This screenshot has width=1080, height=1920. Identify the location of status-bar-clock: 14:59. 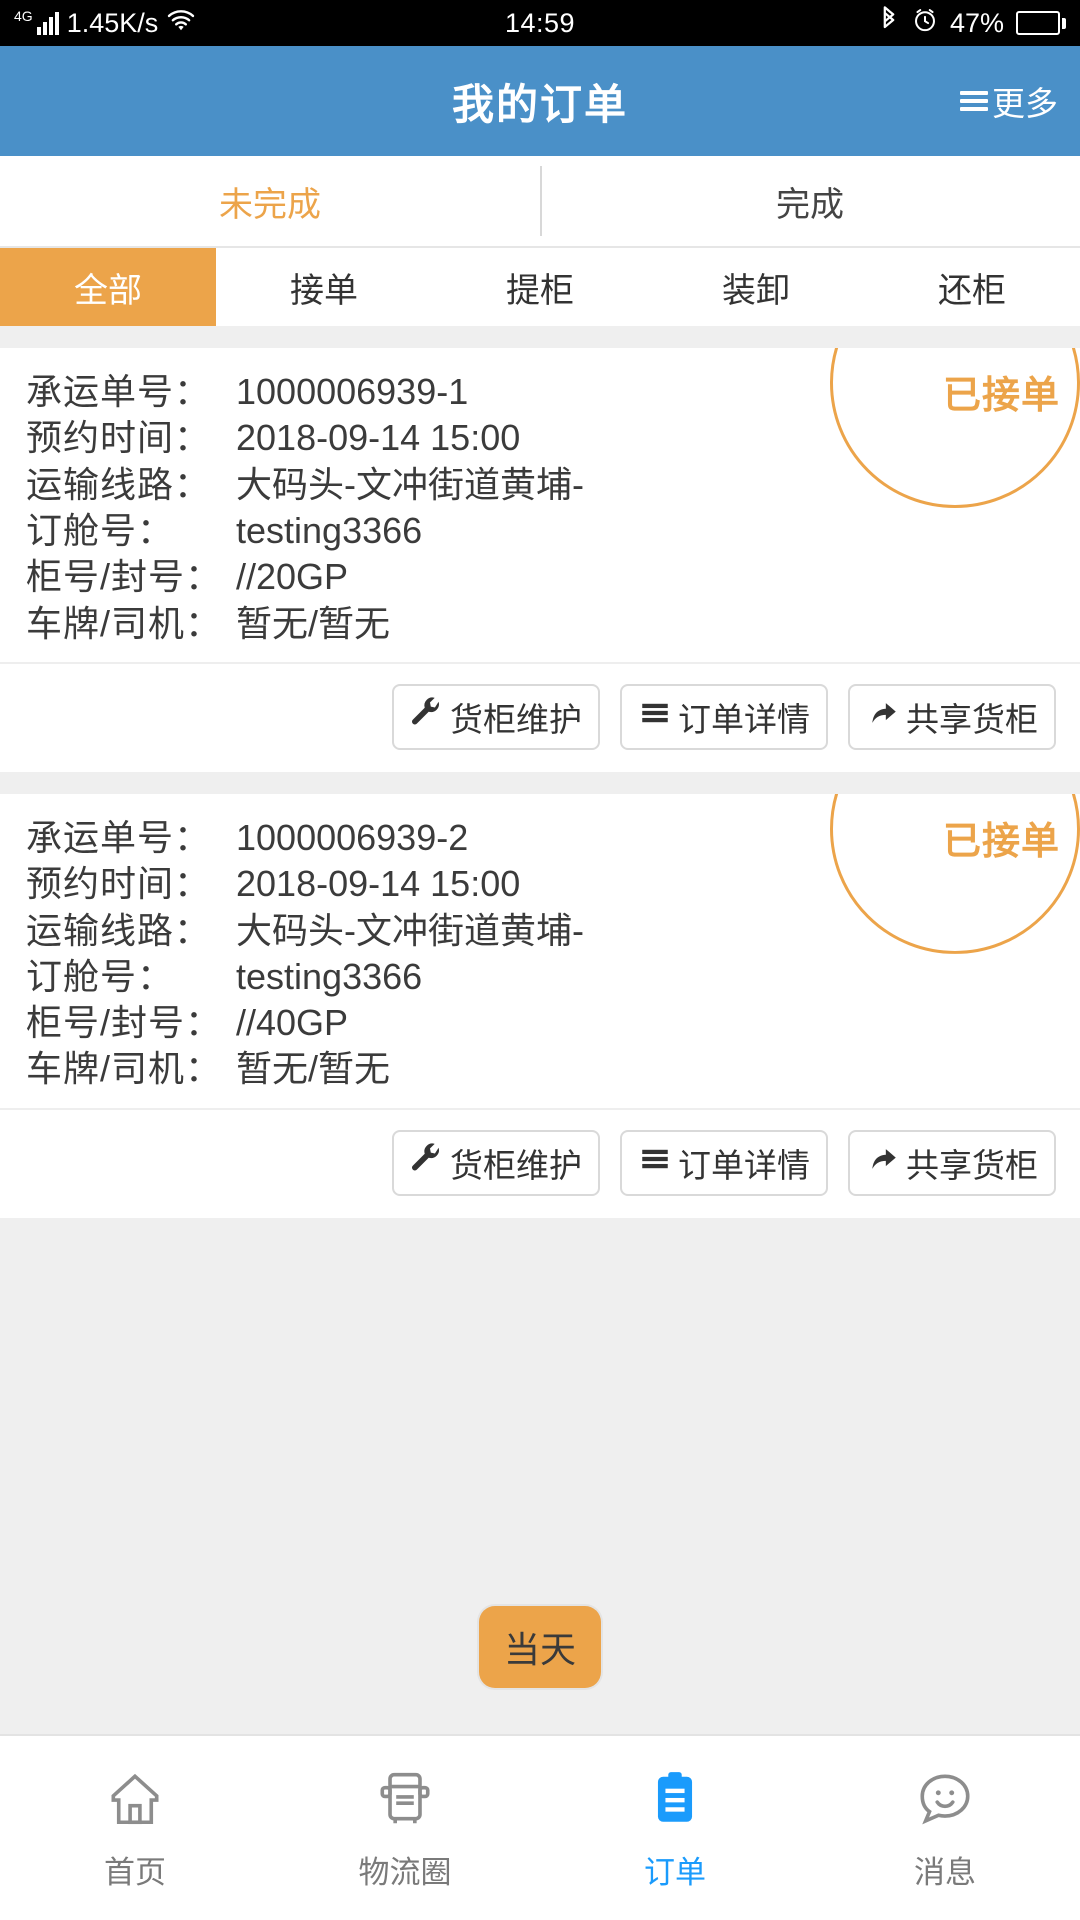
(540, 22).